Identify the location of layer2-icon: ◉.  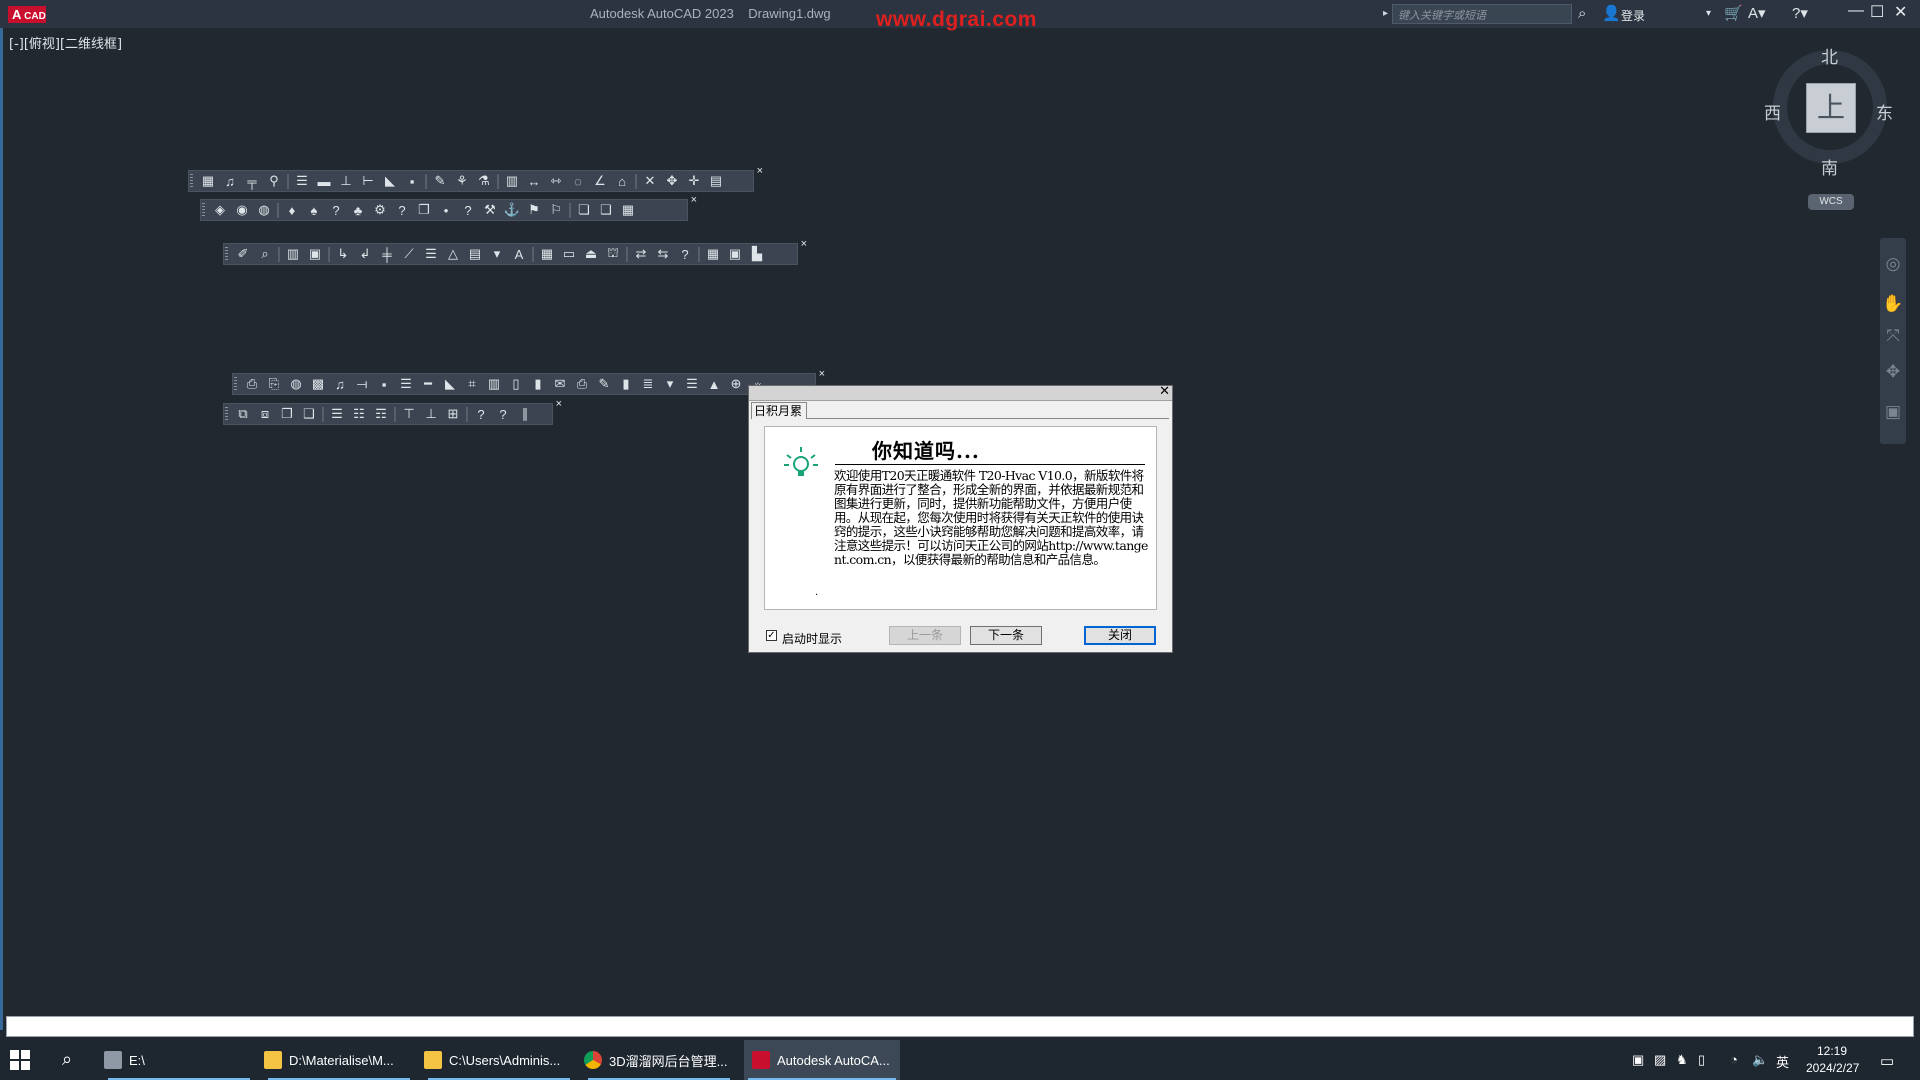
(242, 210).